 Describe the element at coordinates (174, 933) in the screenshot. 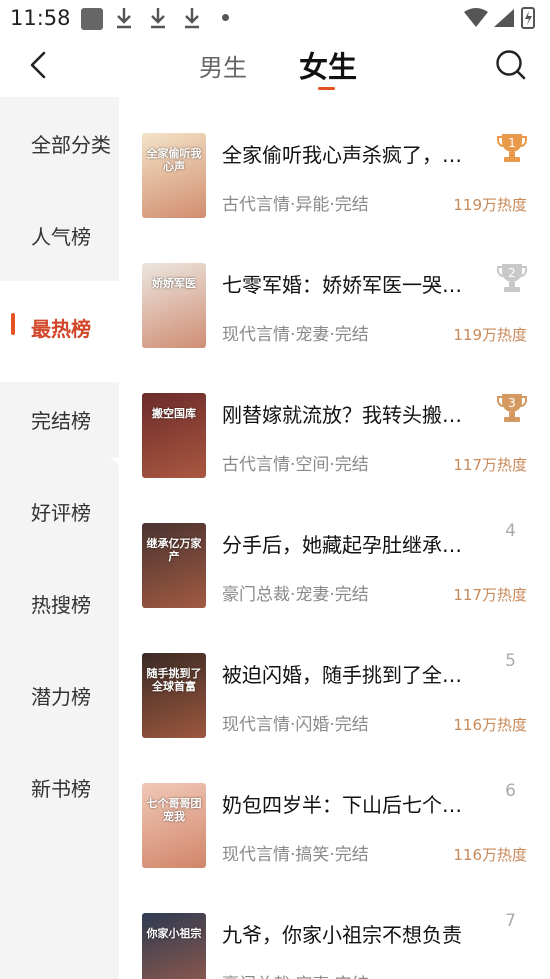

I see `book-cover-text: 你家小祖宗` at that location.